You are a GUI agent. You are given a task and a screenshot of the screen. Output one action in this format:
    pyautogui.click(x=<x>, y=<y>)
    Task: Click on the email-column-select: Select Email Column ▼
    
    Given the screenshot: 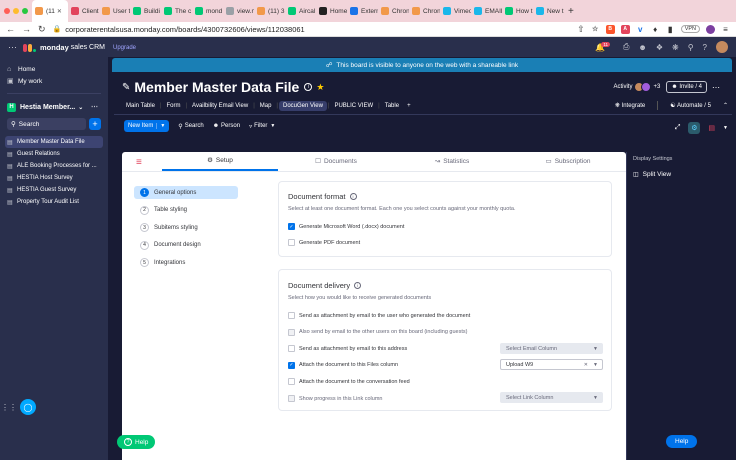 What is the action you would take?
    pyautogui.click(x=551, y=348)
    